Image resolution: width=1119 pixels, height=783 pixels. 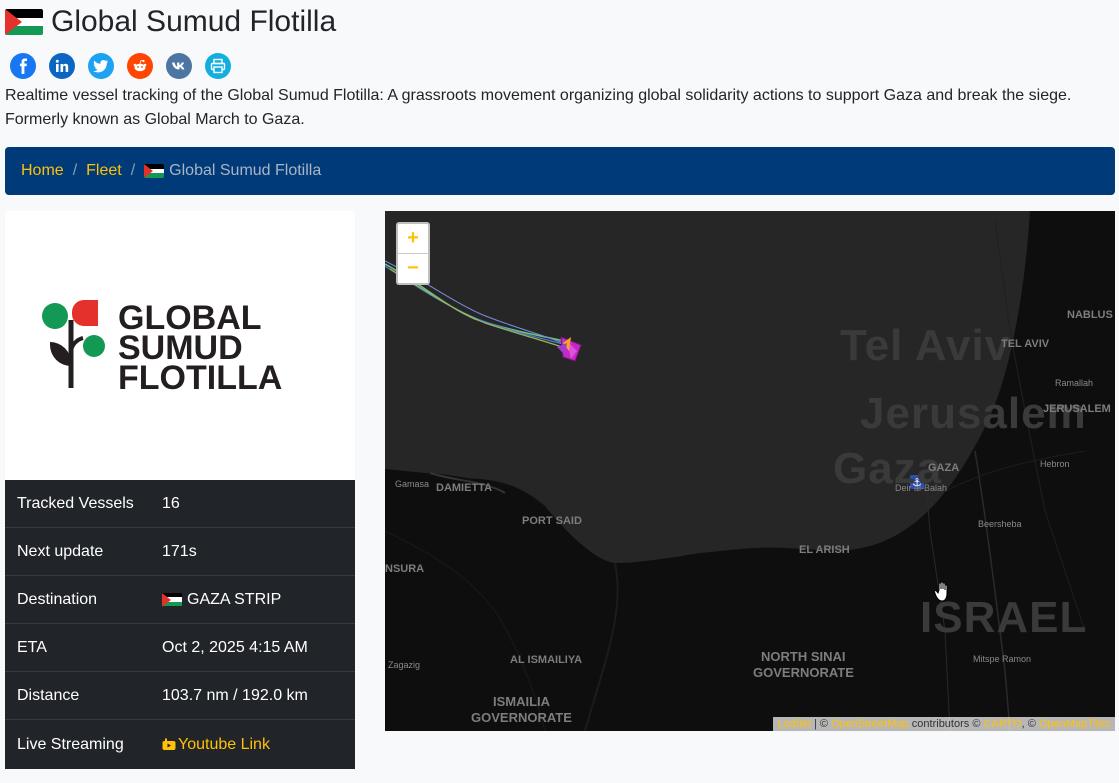 I want to click on twitter-share-button, so click(x=101, y=66).